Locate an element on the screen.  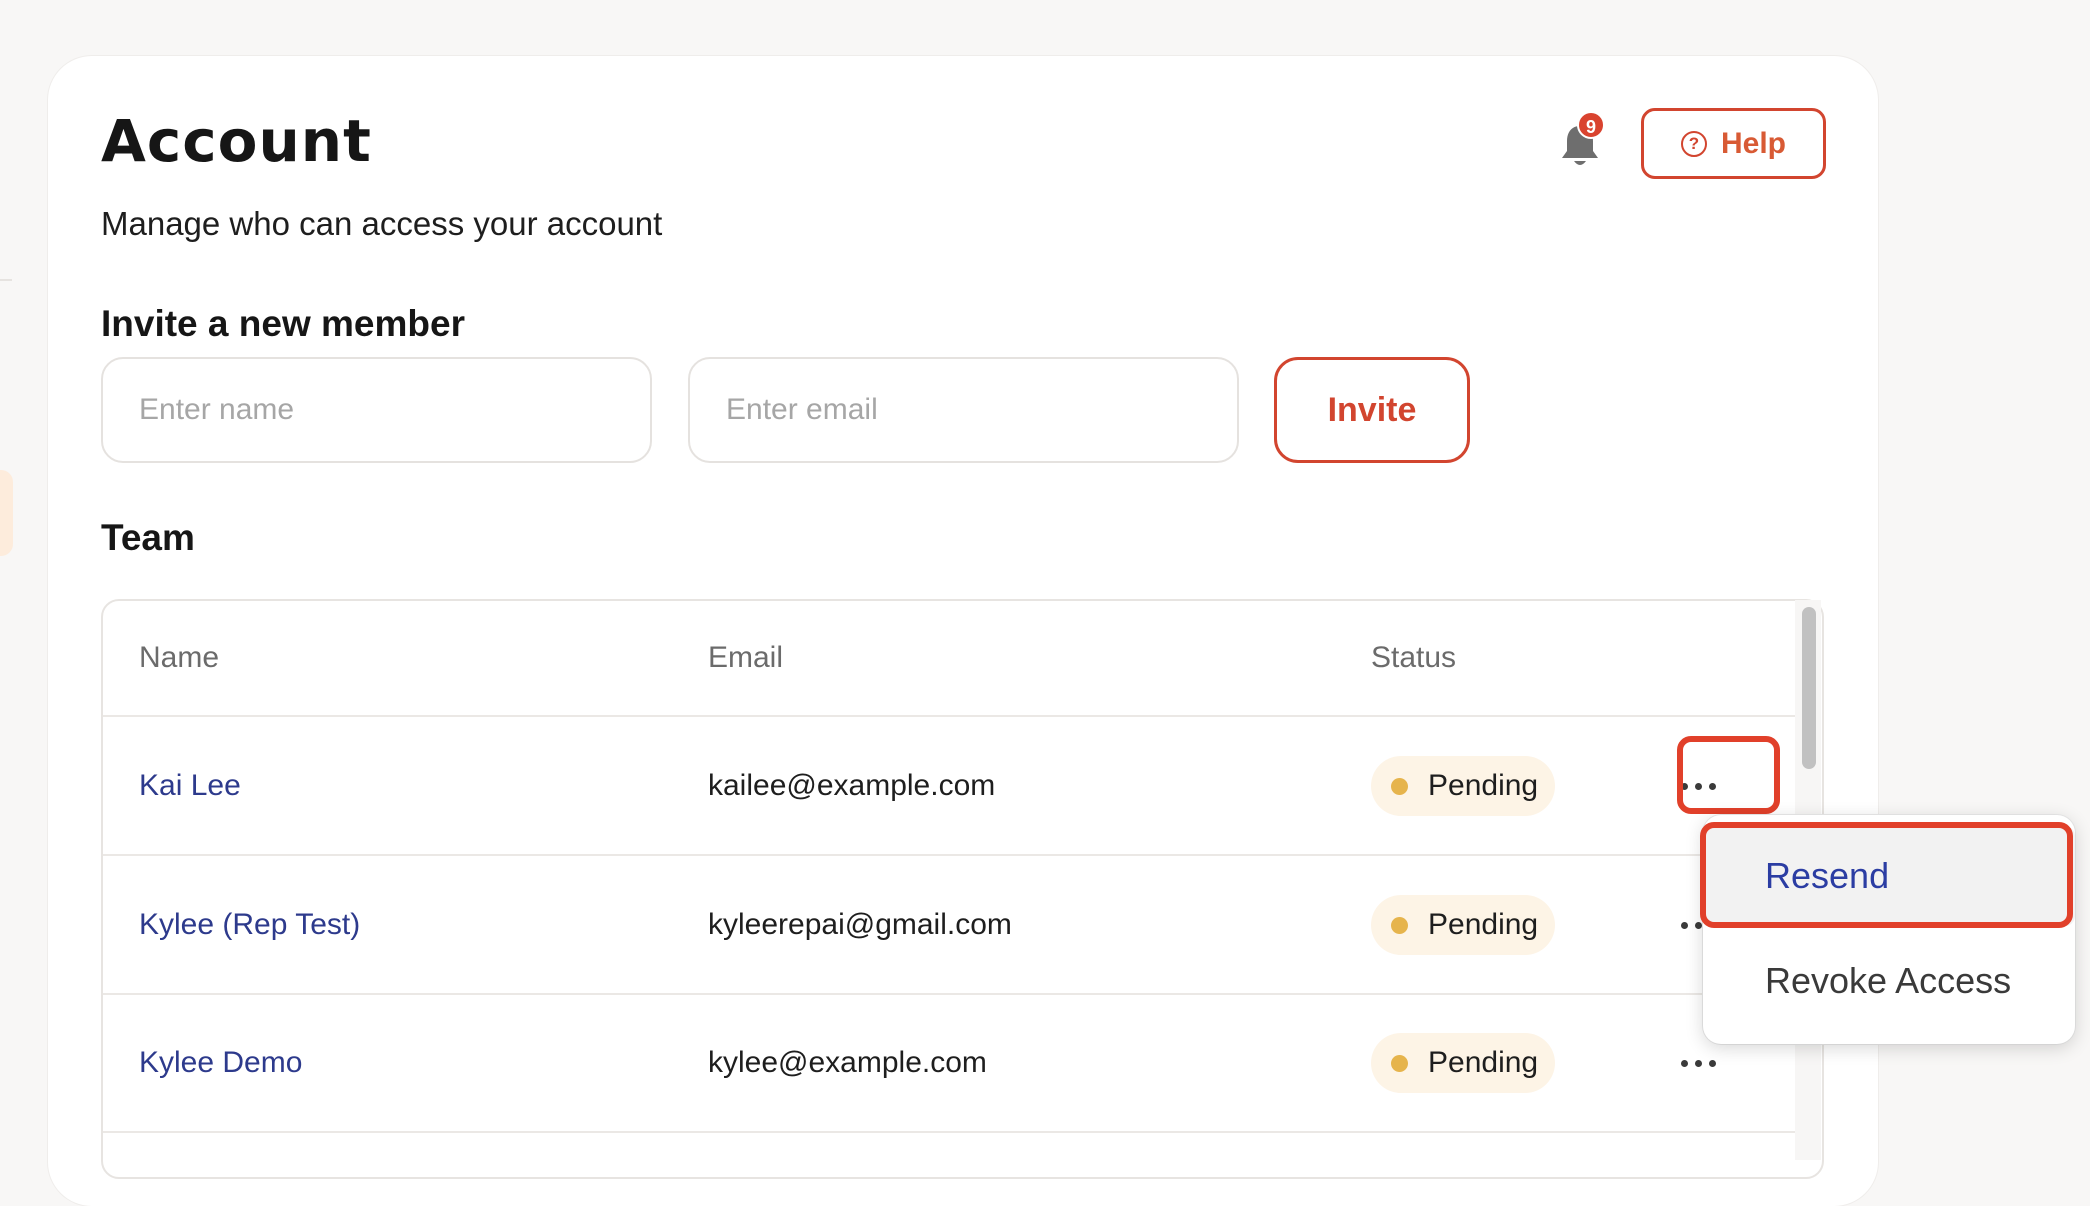
member-name-link: Kylee Demo is located at coordinates (220, 1063).